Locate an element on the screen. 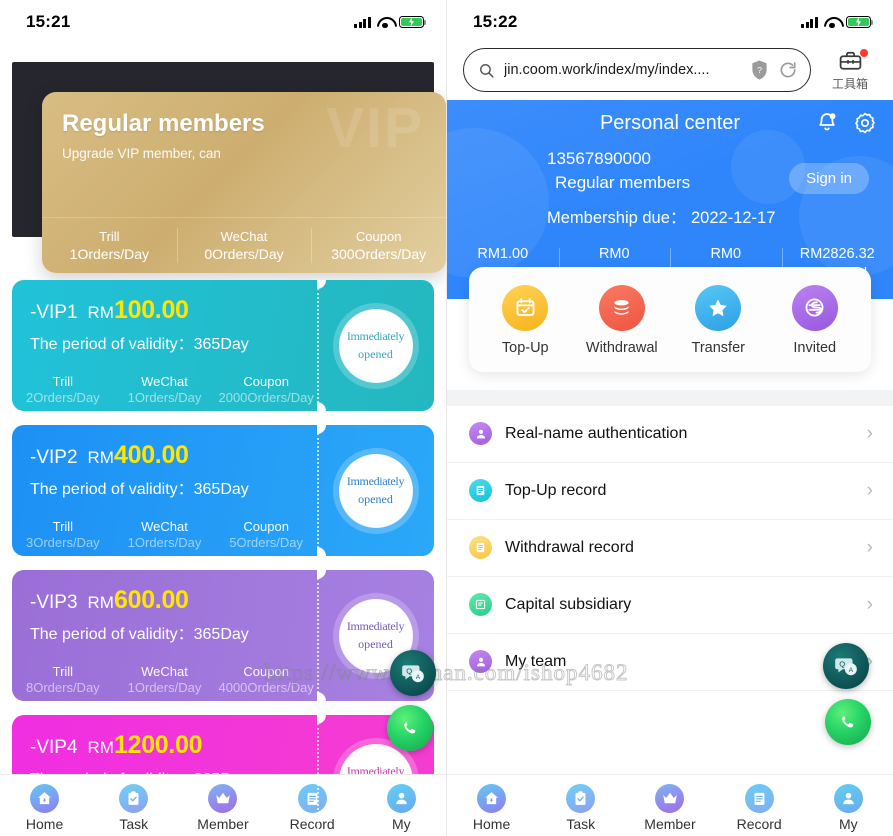 This screenshot has width=893, height=836. tab-label: Home is located at coordinates (44, 823).